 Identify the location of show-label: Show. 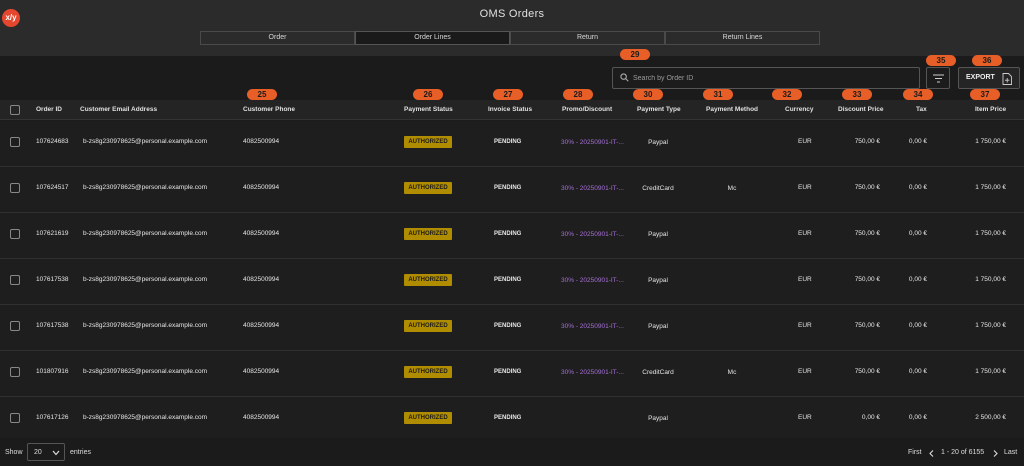
(14, 452).